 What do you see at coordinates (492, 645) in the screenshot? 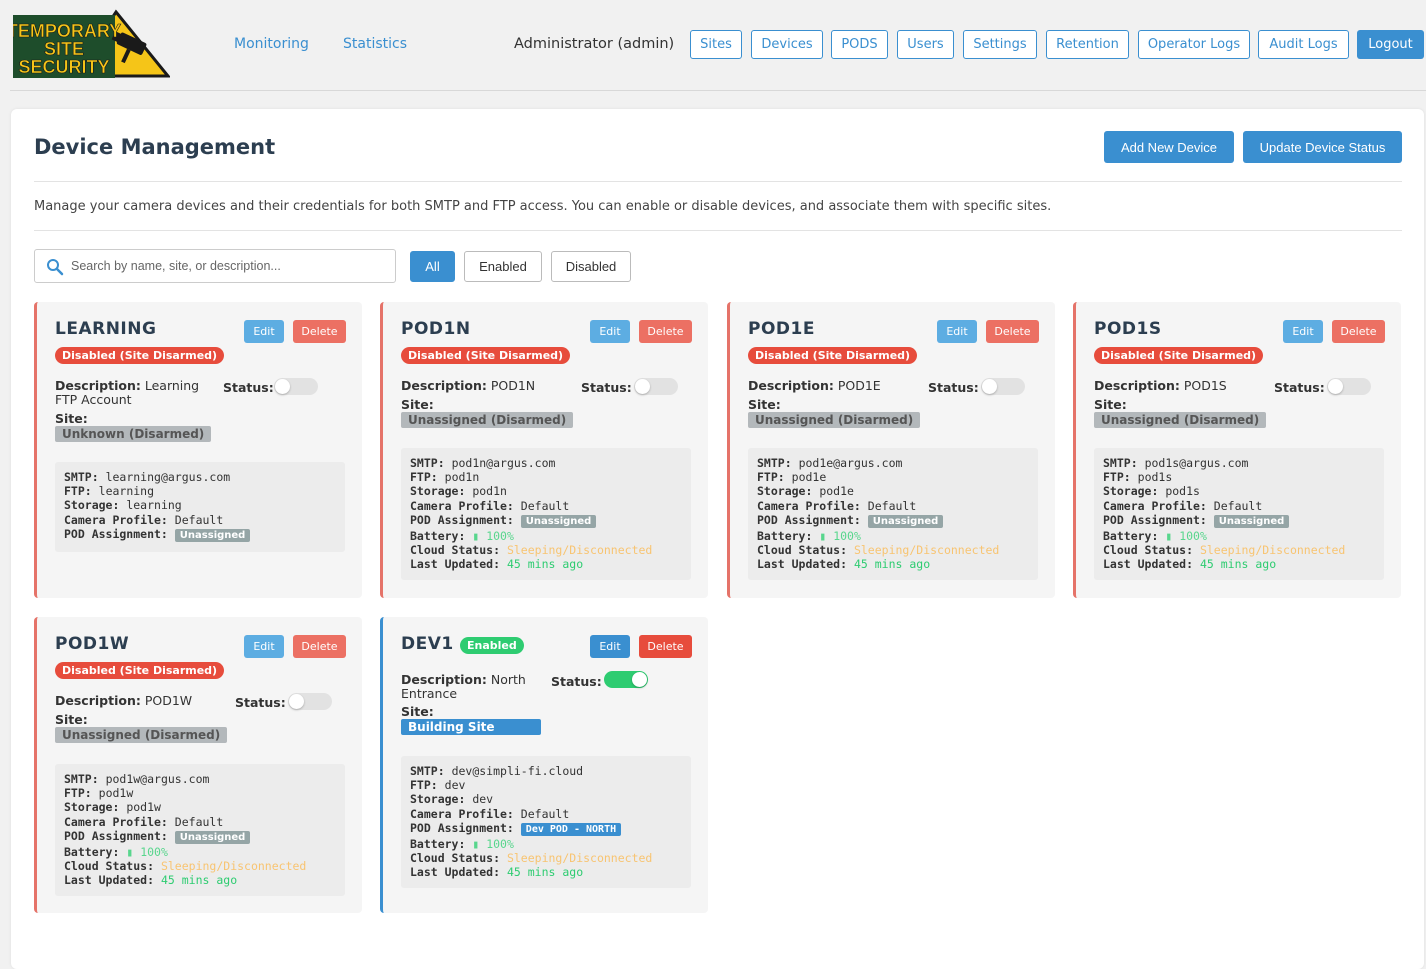
I see `status-badge: Enabled` at bounding box center [492, 645].